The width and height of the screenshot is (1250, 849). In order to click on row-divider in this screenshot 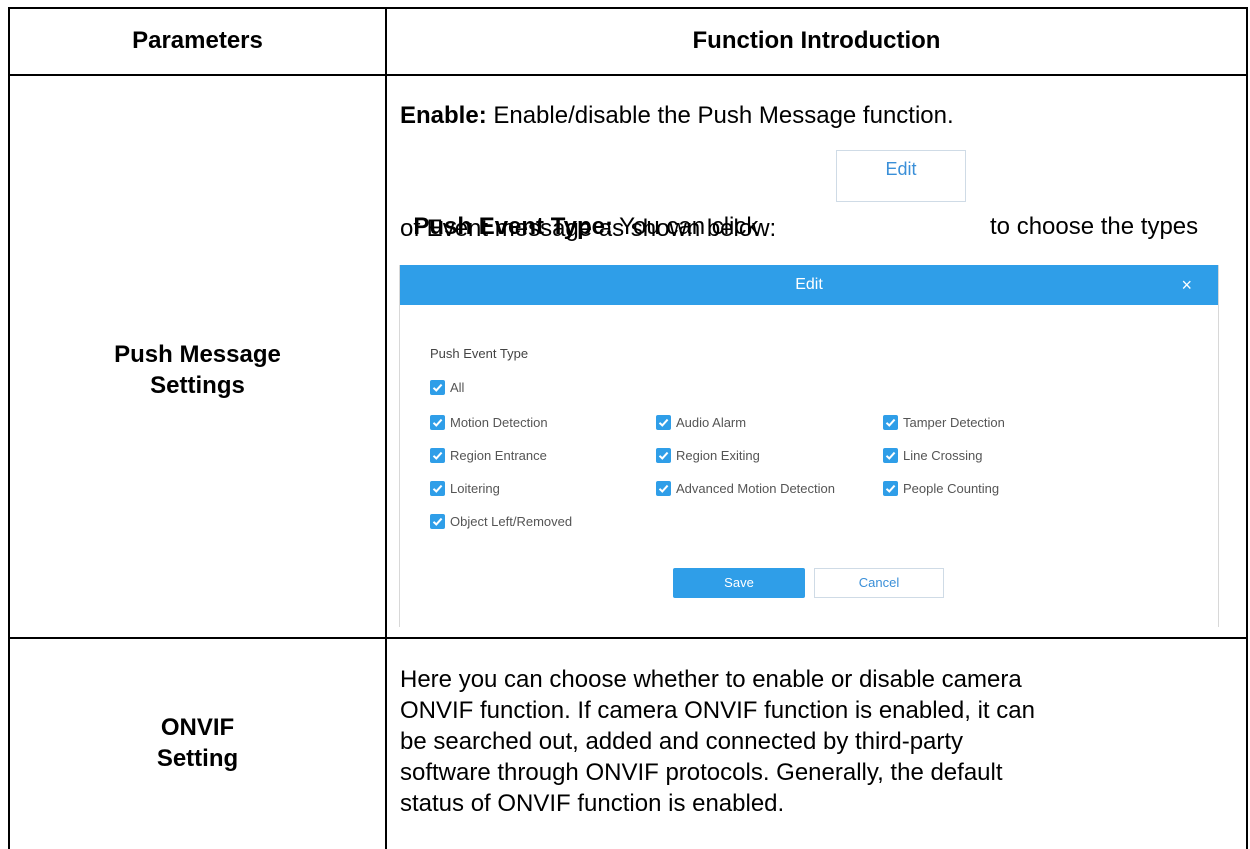, I will do `click(628, 638)`.